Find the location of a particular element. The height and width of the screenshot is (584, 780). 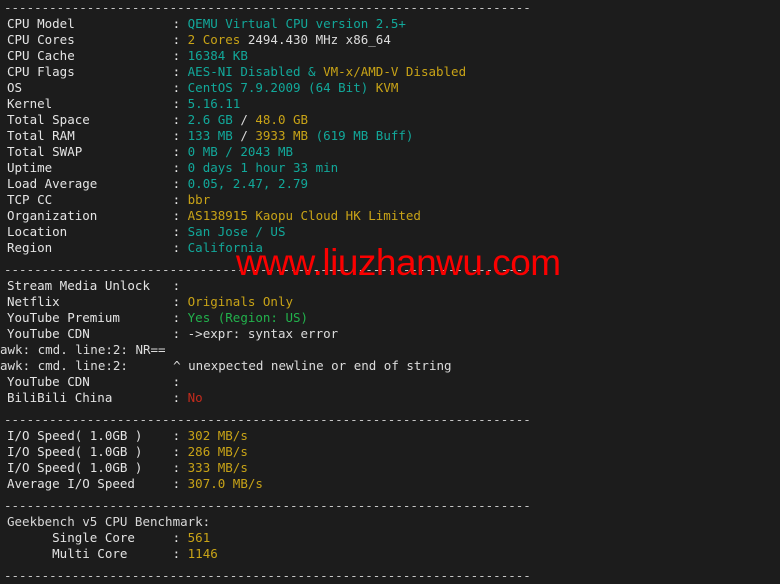

info-row-value: QEMU Virtual CPU version 2.5+ is located at coordinates (296, 23).